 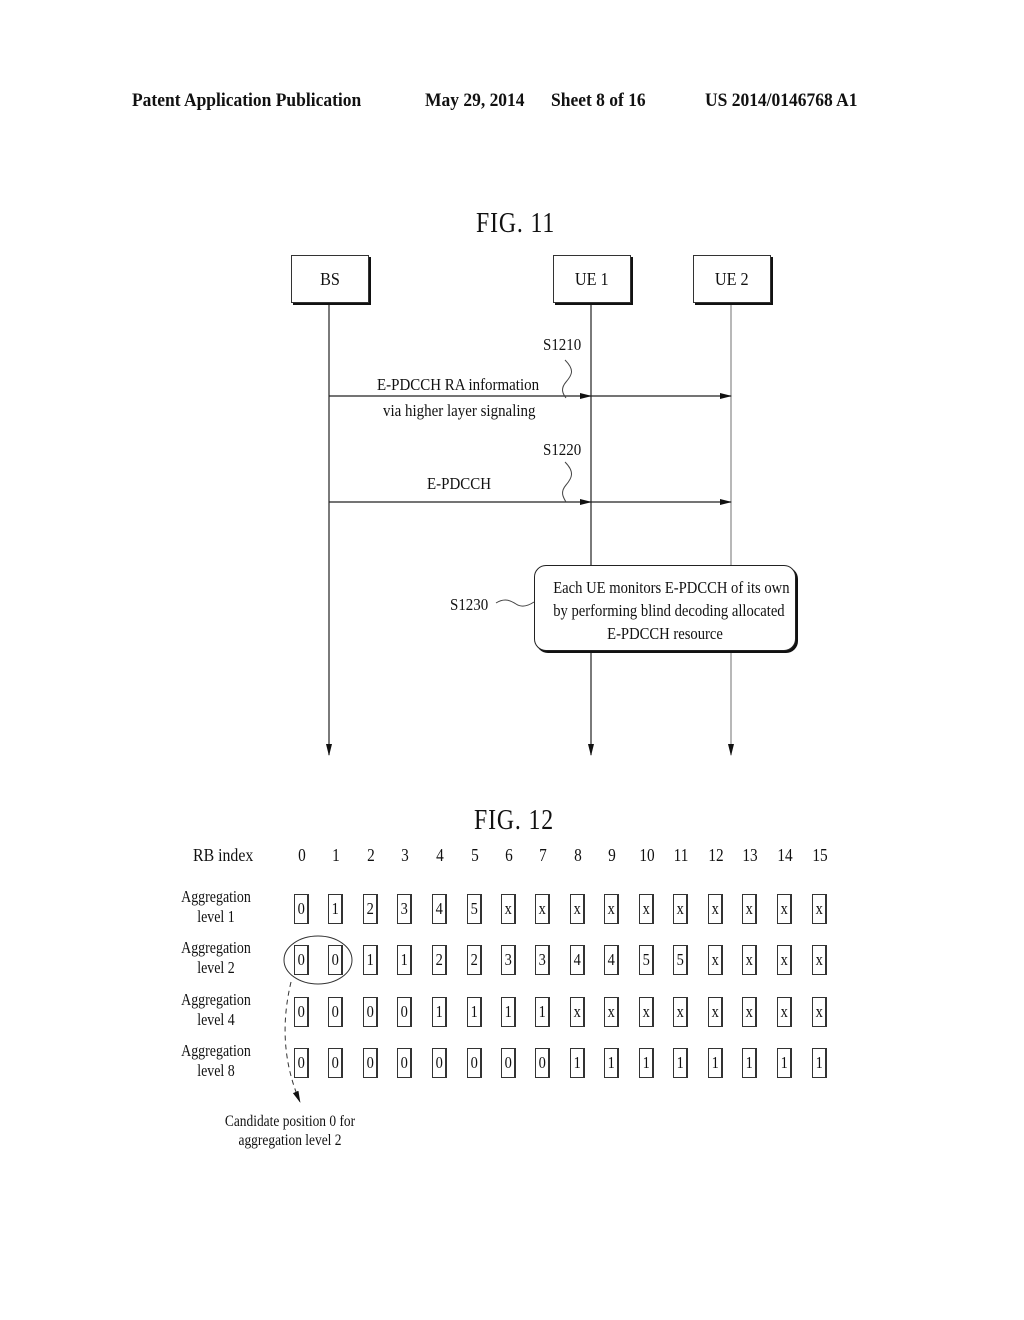 I want to click on rb-index-7: 7, so click(x=543, y=855).